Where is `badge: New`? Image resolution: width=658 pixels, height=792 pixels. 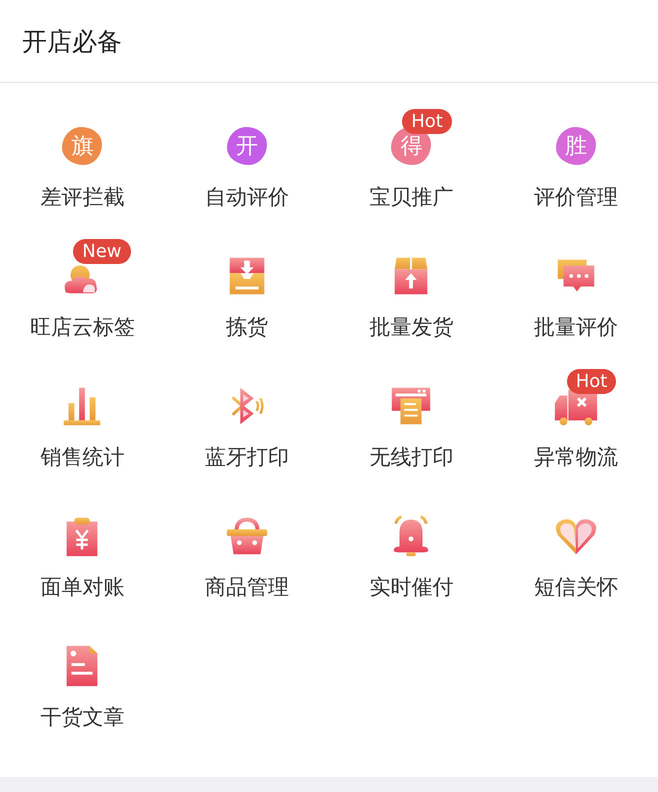
badge: New is located at coordinates (102, 251).